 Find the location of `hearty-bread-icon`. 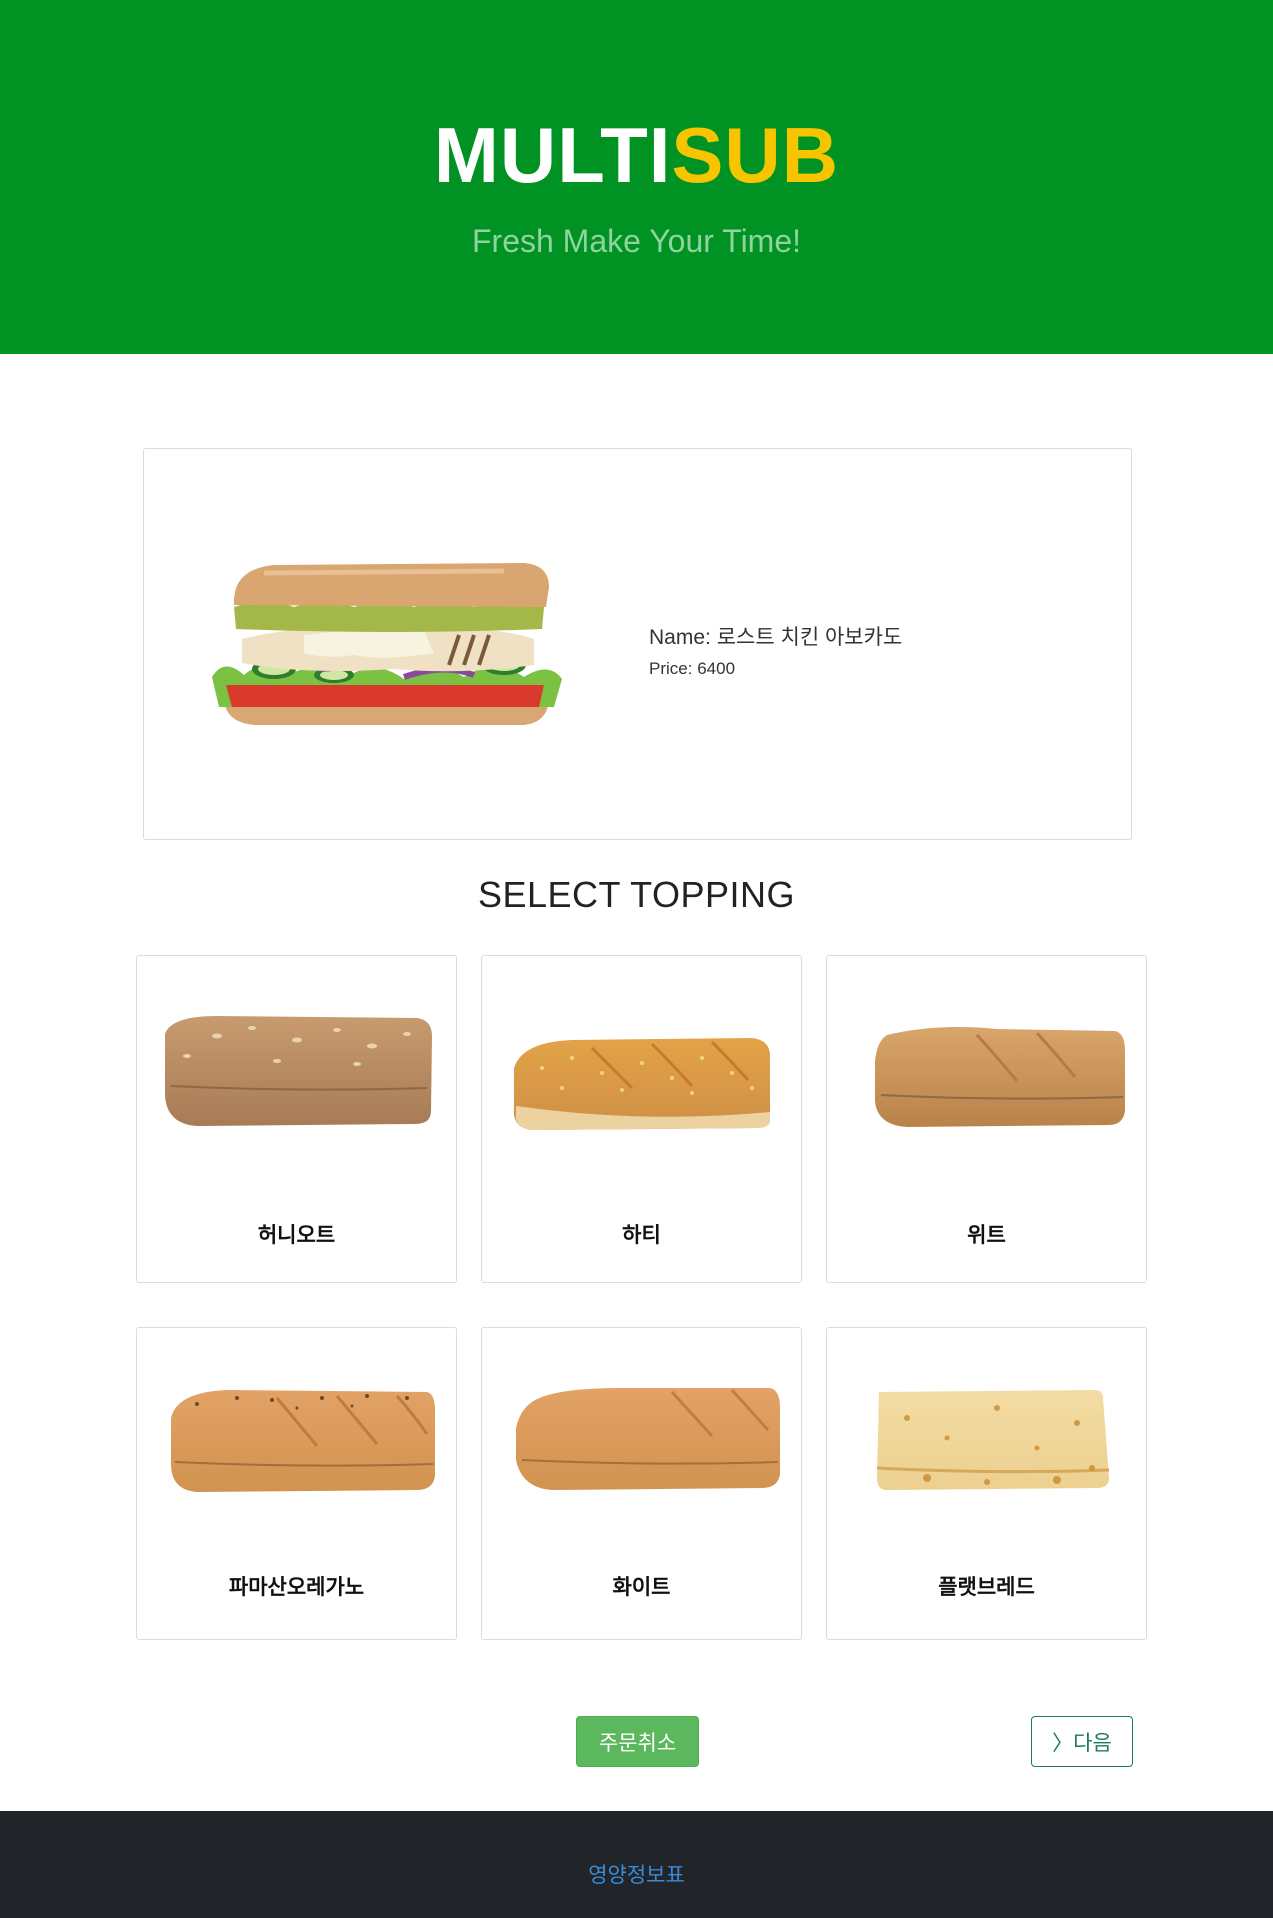

hearty-bread-icon is located at coordinates (641, 1084).